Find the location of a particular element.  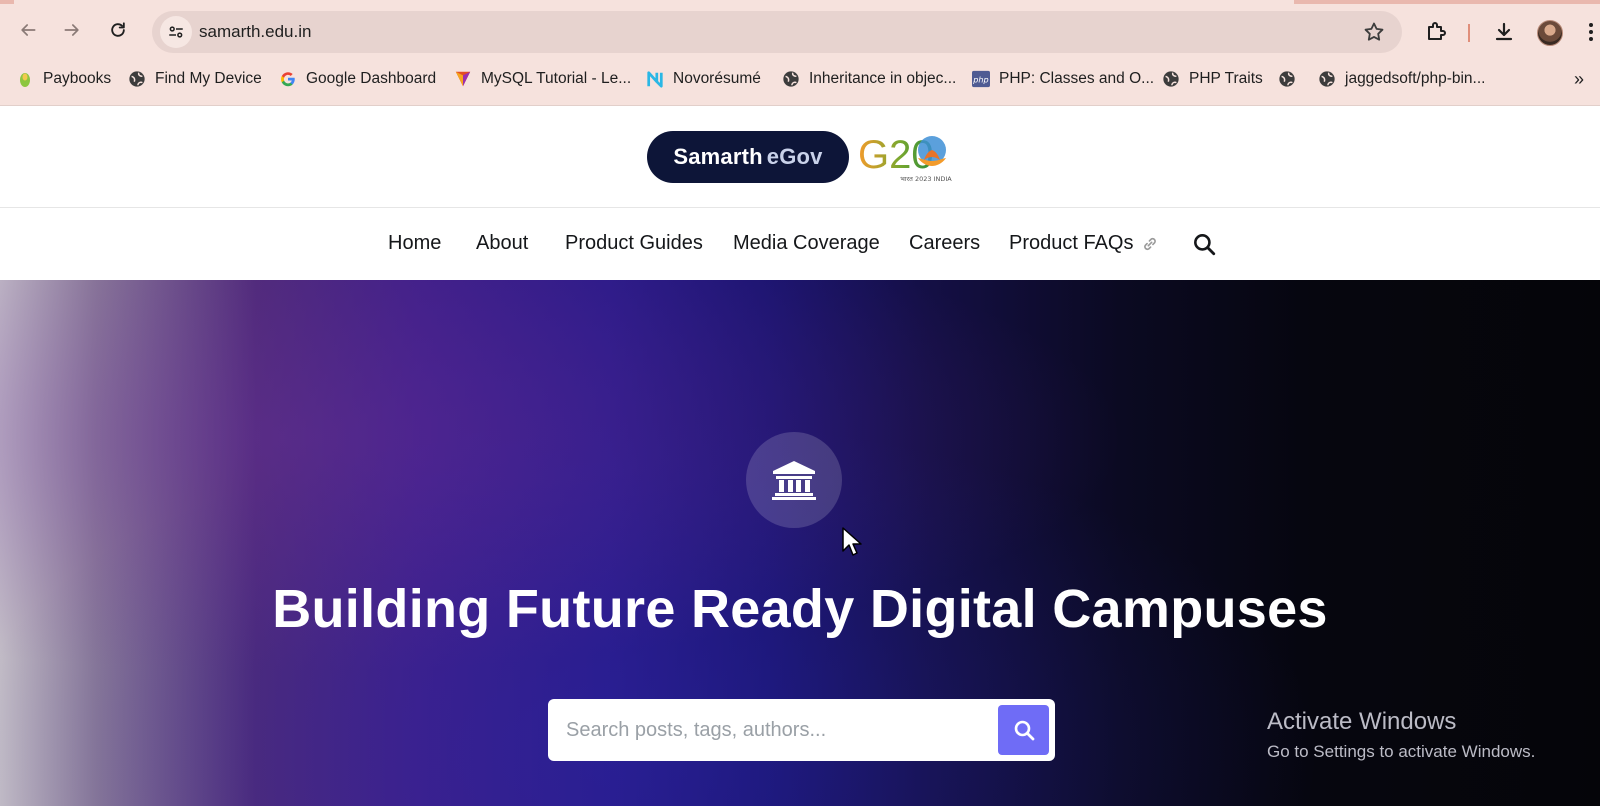

nav-product-faqs-label: Product FAQs is located at coordinates (1071, 243).